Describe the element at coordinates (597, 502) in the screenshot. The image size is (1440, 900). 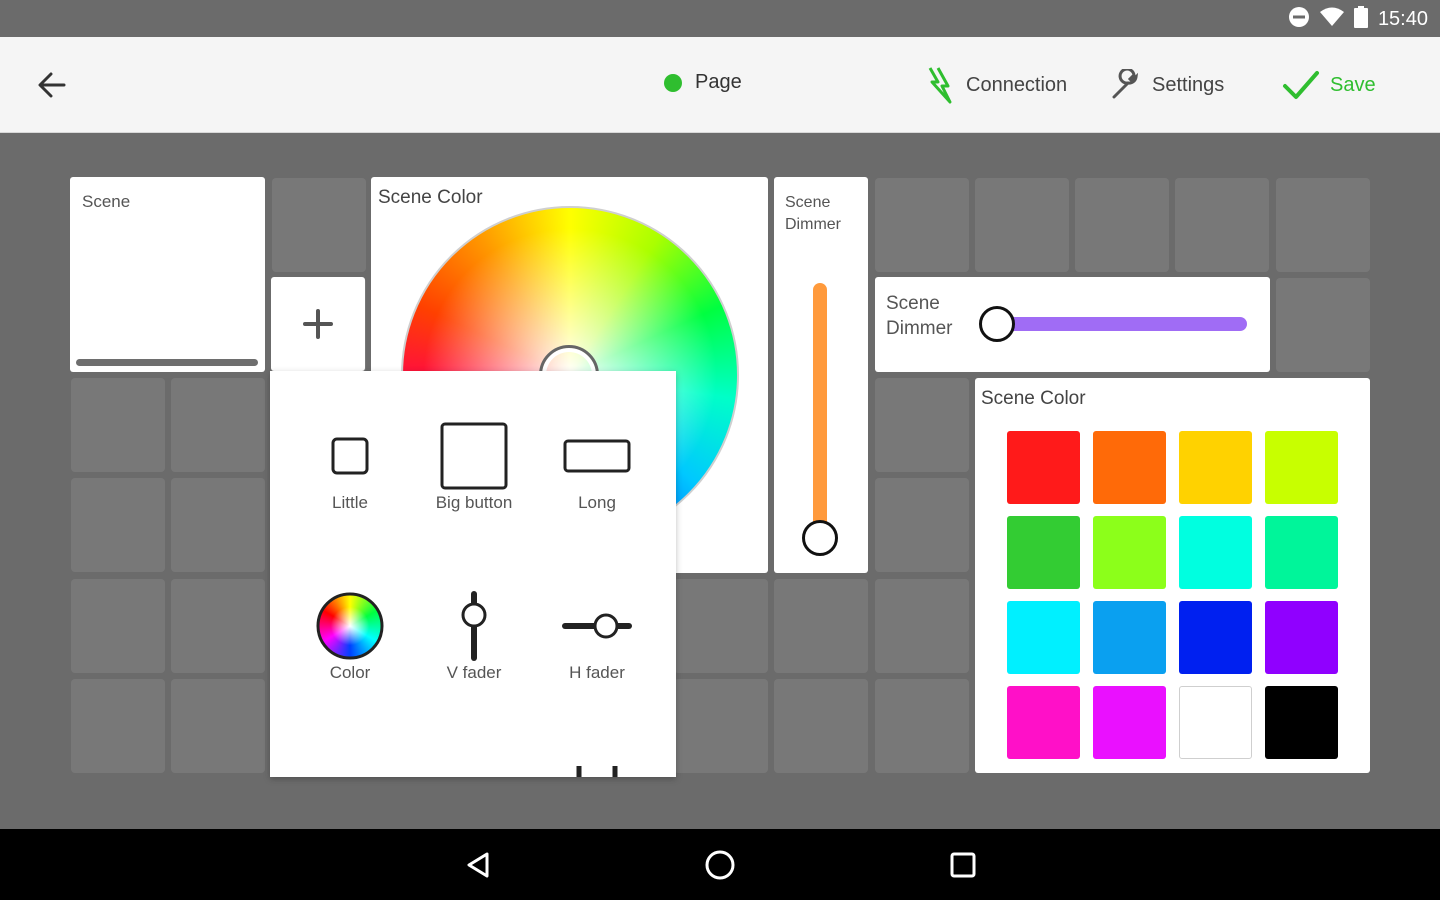
I see `widget-long-label: Long` at that location.